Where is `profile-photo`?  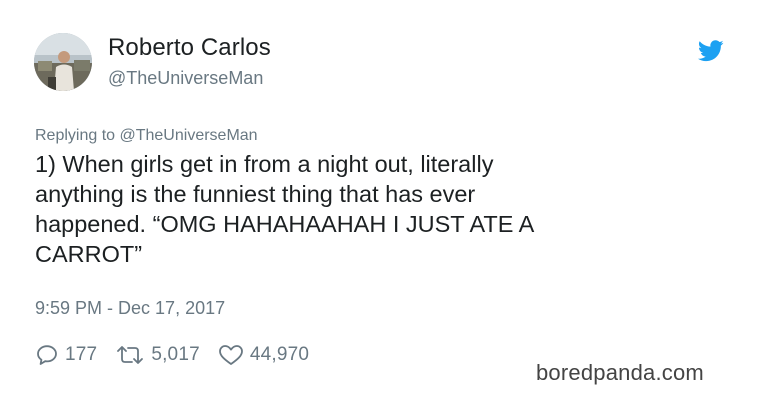 profile-photo is located at coordinates (63, 62).